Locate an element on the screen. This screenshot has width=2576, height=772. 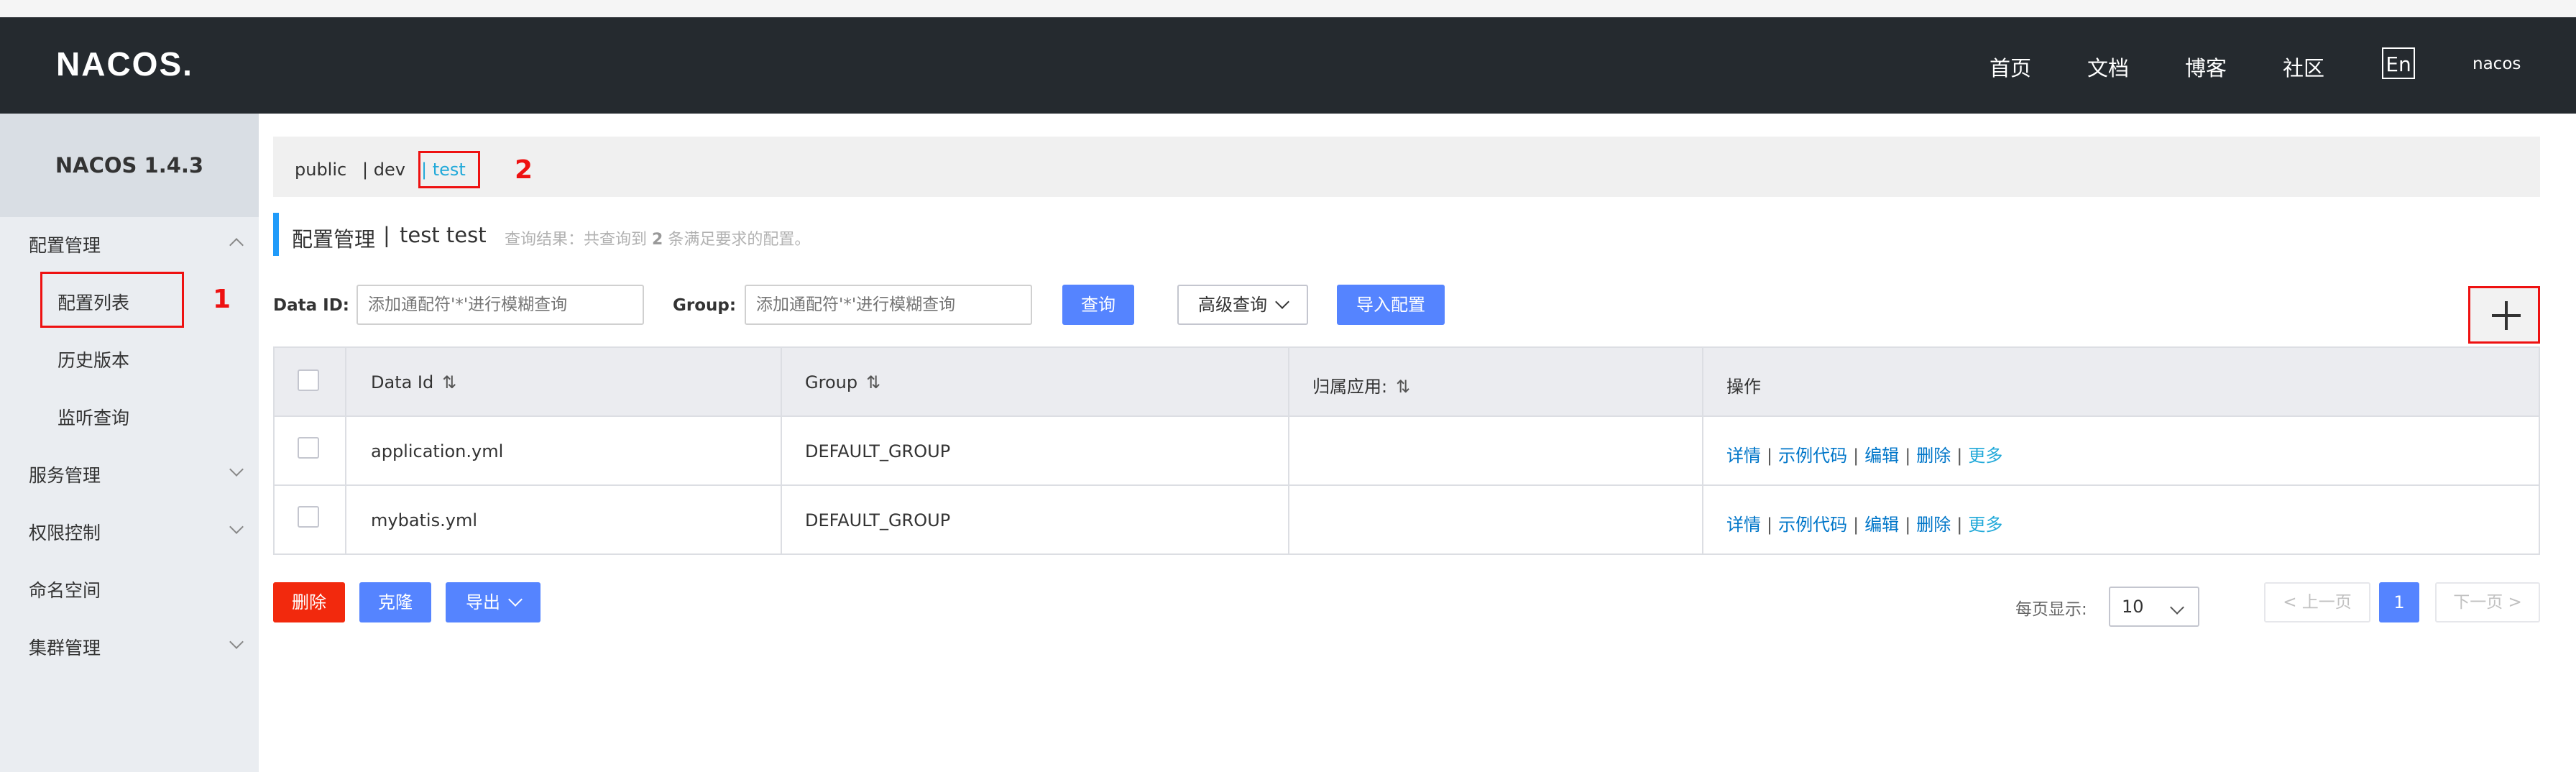
group-input is located at coordinates (888, 305).